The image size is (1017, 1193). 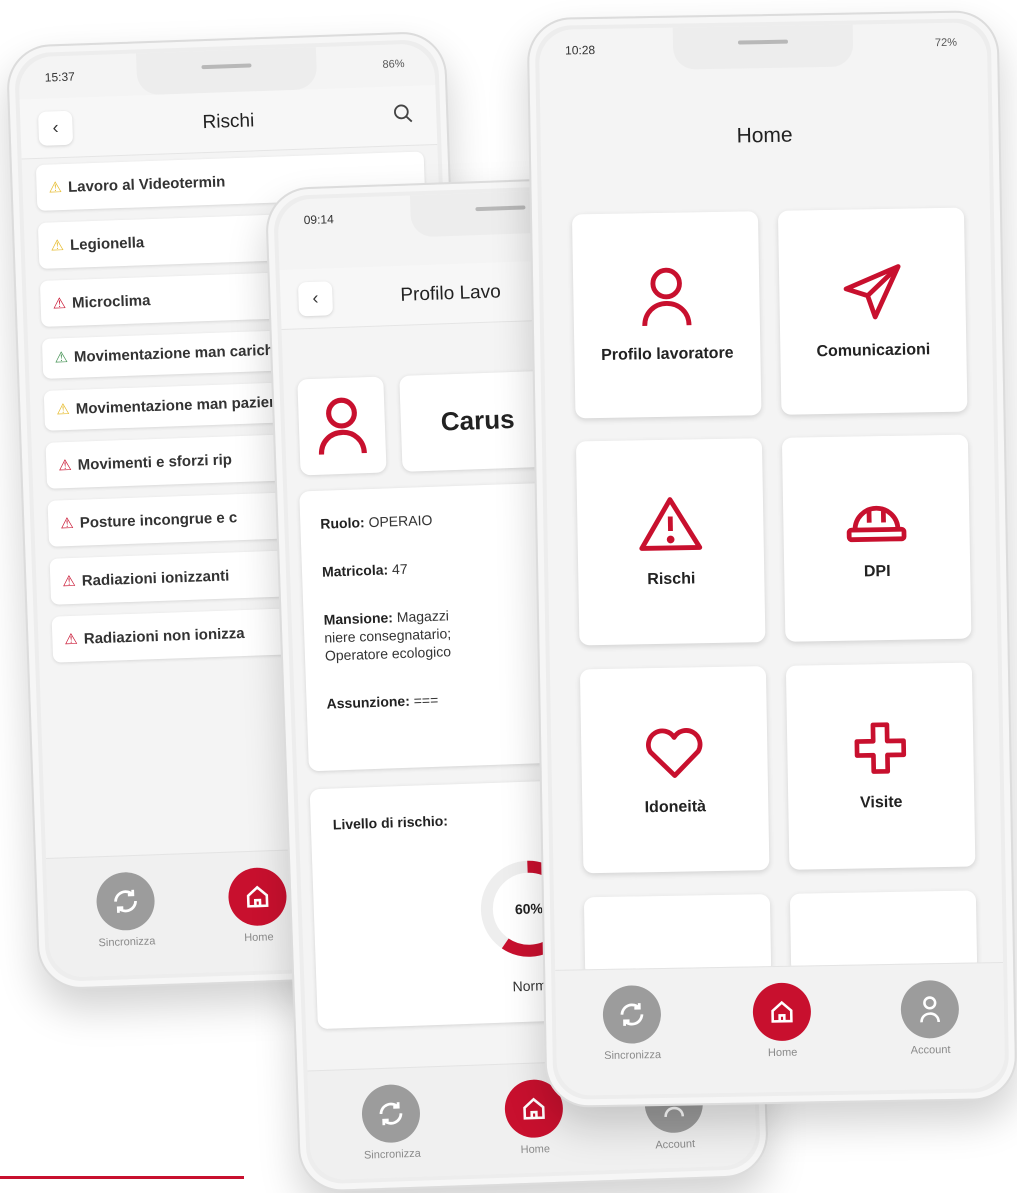 What do you see at coordinates (880, 748) in the screenshot?
I see `medical-cross-icon` at bounding box center [880, 748].